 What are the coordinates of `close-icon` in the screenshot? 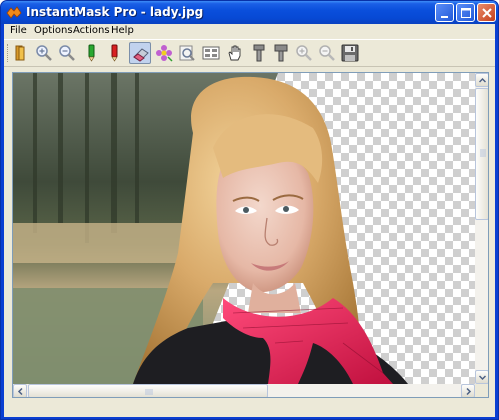 It's located at (487, 13).